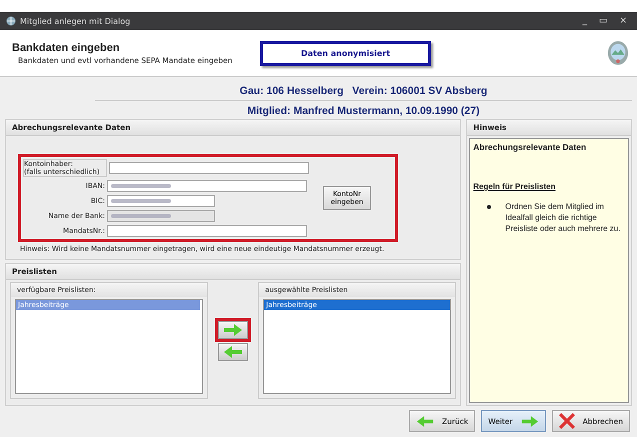  Describe the element at coordinates (563, 218) in the screenshot. I see `hint-text: Ordnen Sie dem Mitglied im Idealfall gleich die richtige Preisliste oder auch mehrere zu.` at that location.